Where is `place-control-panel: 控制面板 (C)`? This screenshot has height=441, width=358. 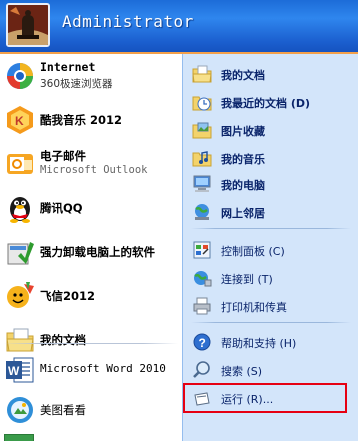
place-control-panel: 控制面板 (C) is located at coordinates (270, 250).